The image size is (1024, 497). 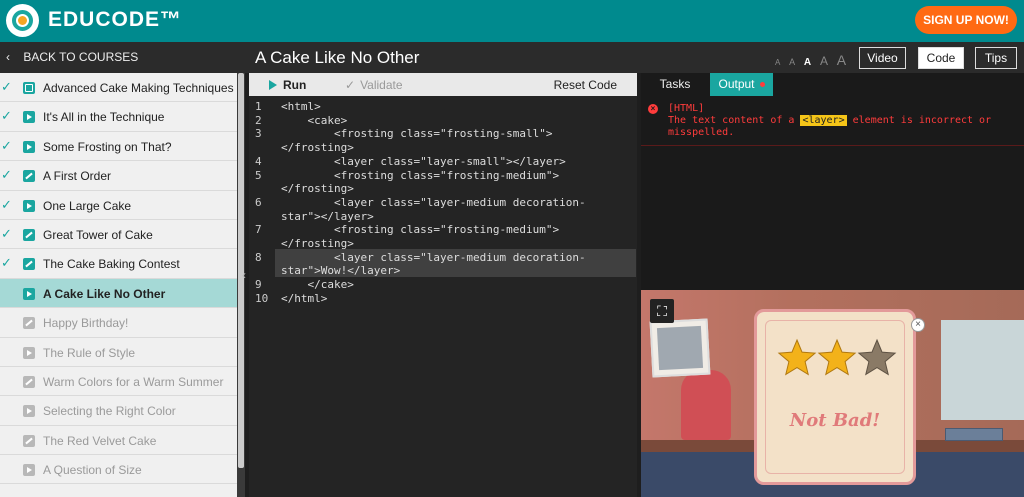 I want to click on course-item: ✓ A First Order, so click(x=118, y=176).